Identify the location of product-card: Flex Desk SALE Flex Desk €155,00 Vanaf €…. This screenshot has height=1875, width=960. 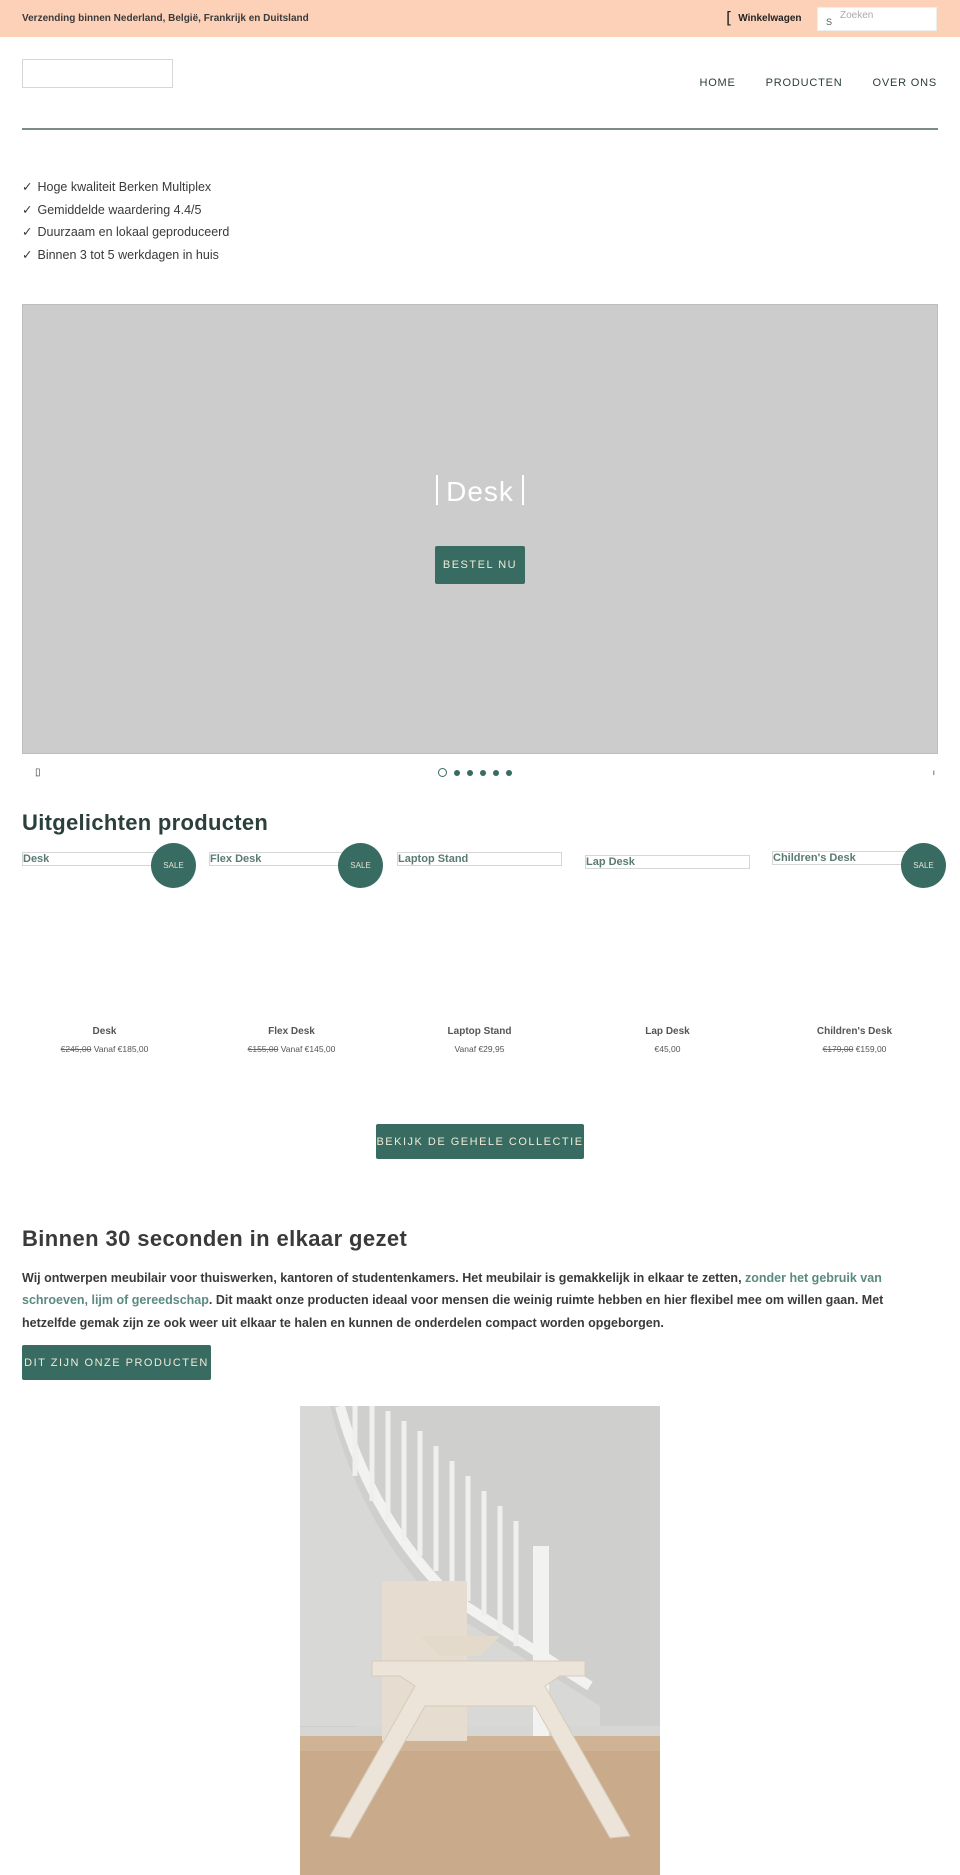
(296, 950).